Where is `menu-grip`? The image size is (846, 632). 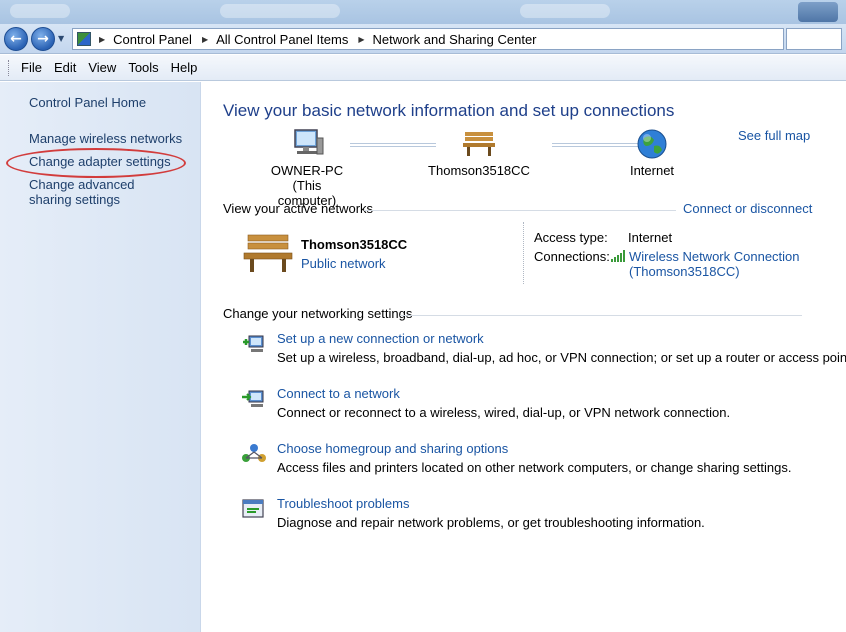
menu-grip is located at coordinates (9, 67).